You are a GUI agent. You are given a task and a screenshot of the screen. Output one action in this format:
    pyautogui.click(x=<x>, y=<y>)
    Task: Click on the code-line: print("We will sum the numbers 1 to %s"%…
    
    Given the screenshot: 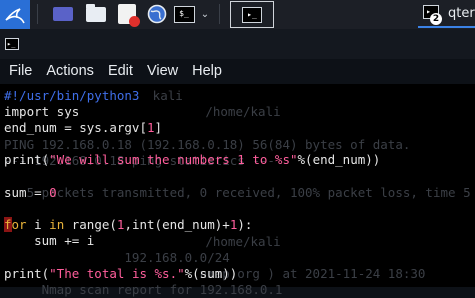 What is the action you would take?
    pyautogui.click(x=192, y=160)
    